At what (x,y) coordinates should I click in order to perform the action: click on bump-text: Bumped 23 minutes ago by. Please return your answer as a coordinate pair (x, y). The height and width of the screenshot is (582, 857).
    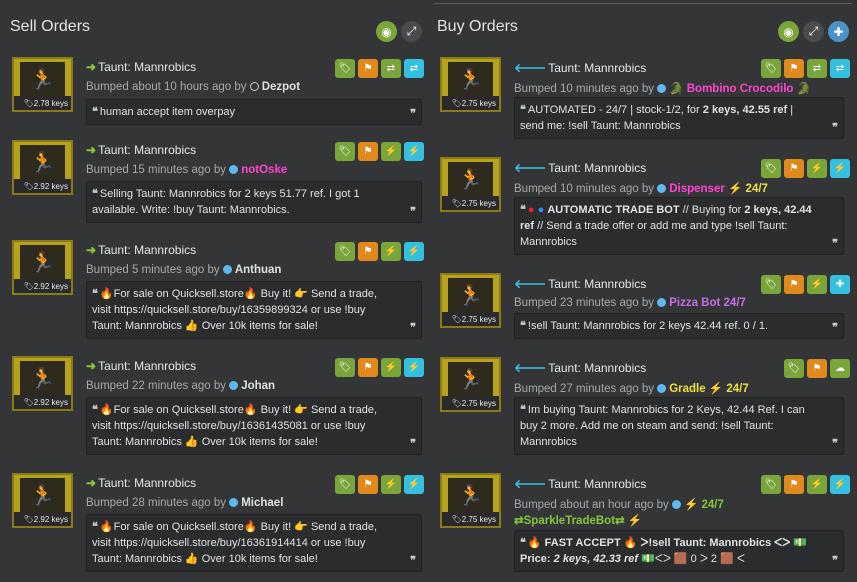
    Looking at the image, I should click on (584, 303).